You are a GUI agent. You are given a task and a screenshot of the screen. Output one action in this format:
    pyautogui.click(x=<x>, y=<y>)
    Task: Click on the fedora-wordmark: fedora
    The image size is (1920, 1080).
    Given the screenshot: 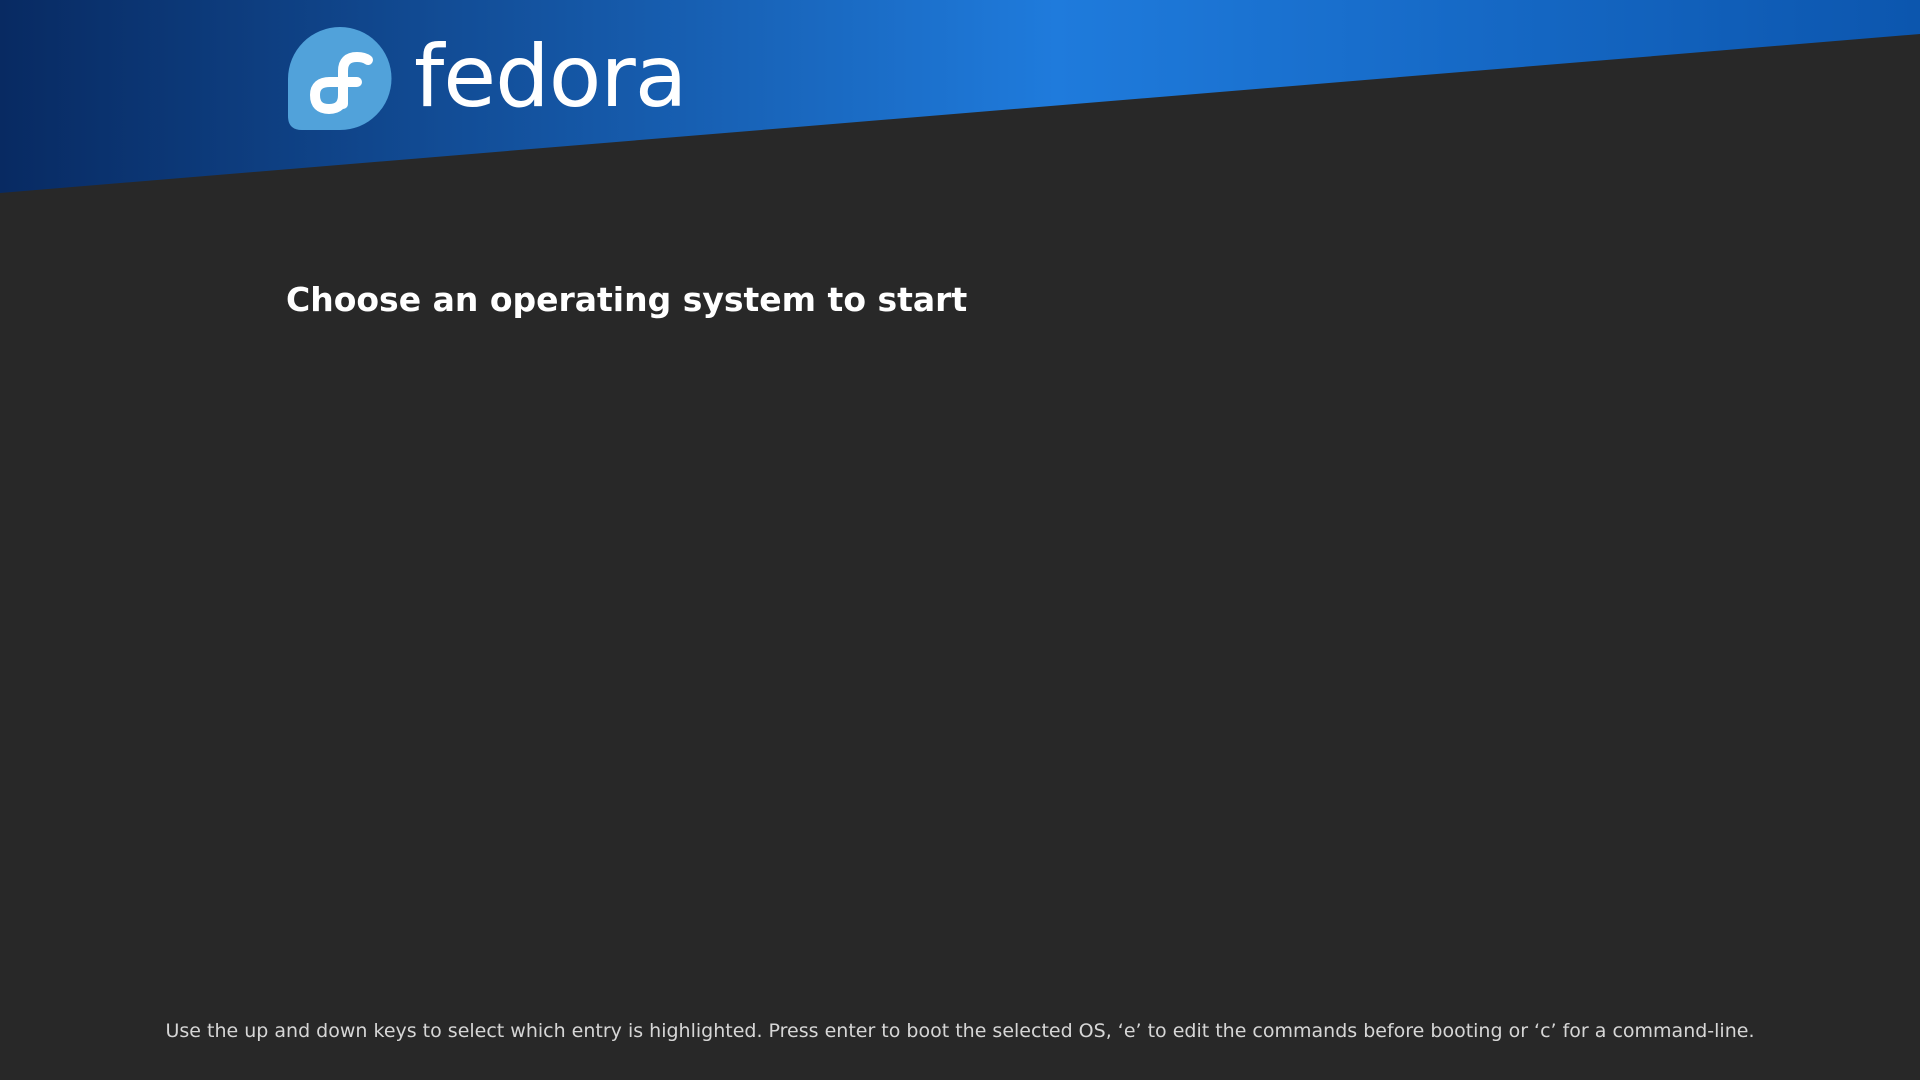 What is the action you would take?
    pyautogui.click(x=550, y=76)
    